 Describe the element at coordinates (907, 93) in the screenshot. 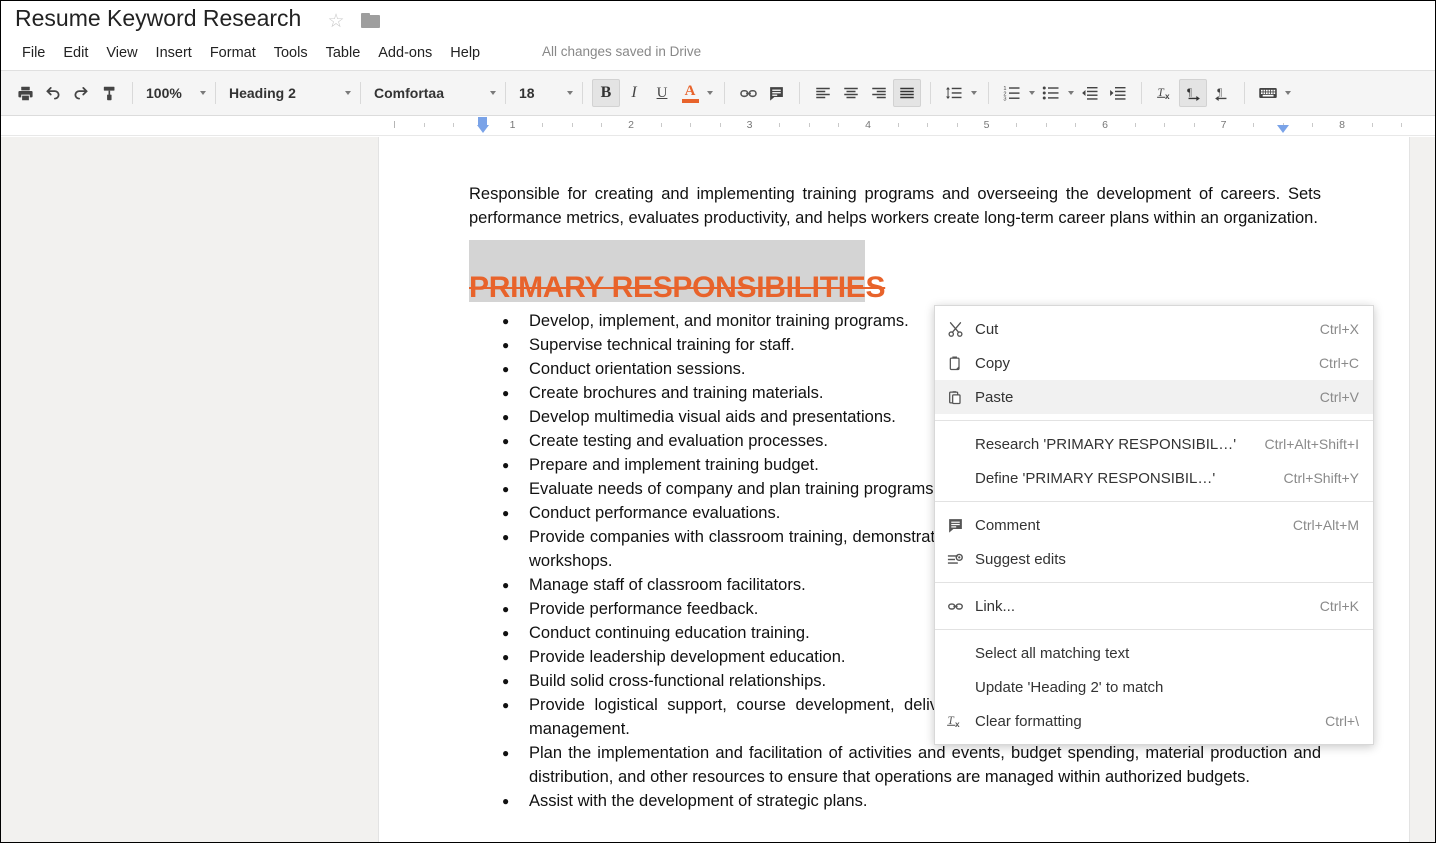

I see `align-justify-button` at that location.